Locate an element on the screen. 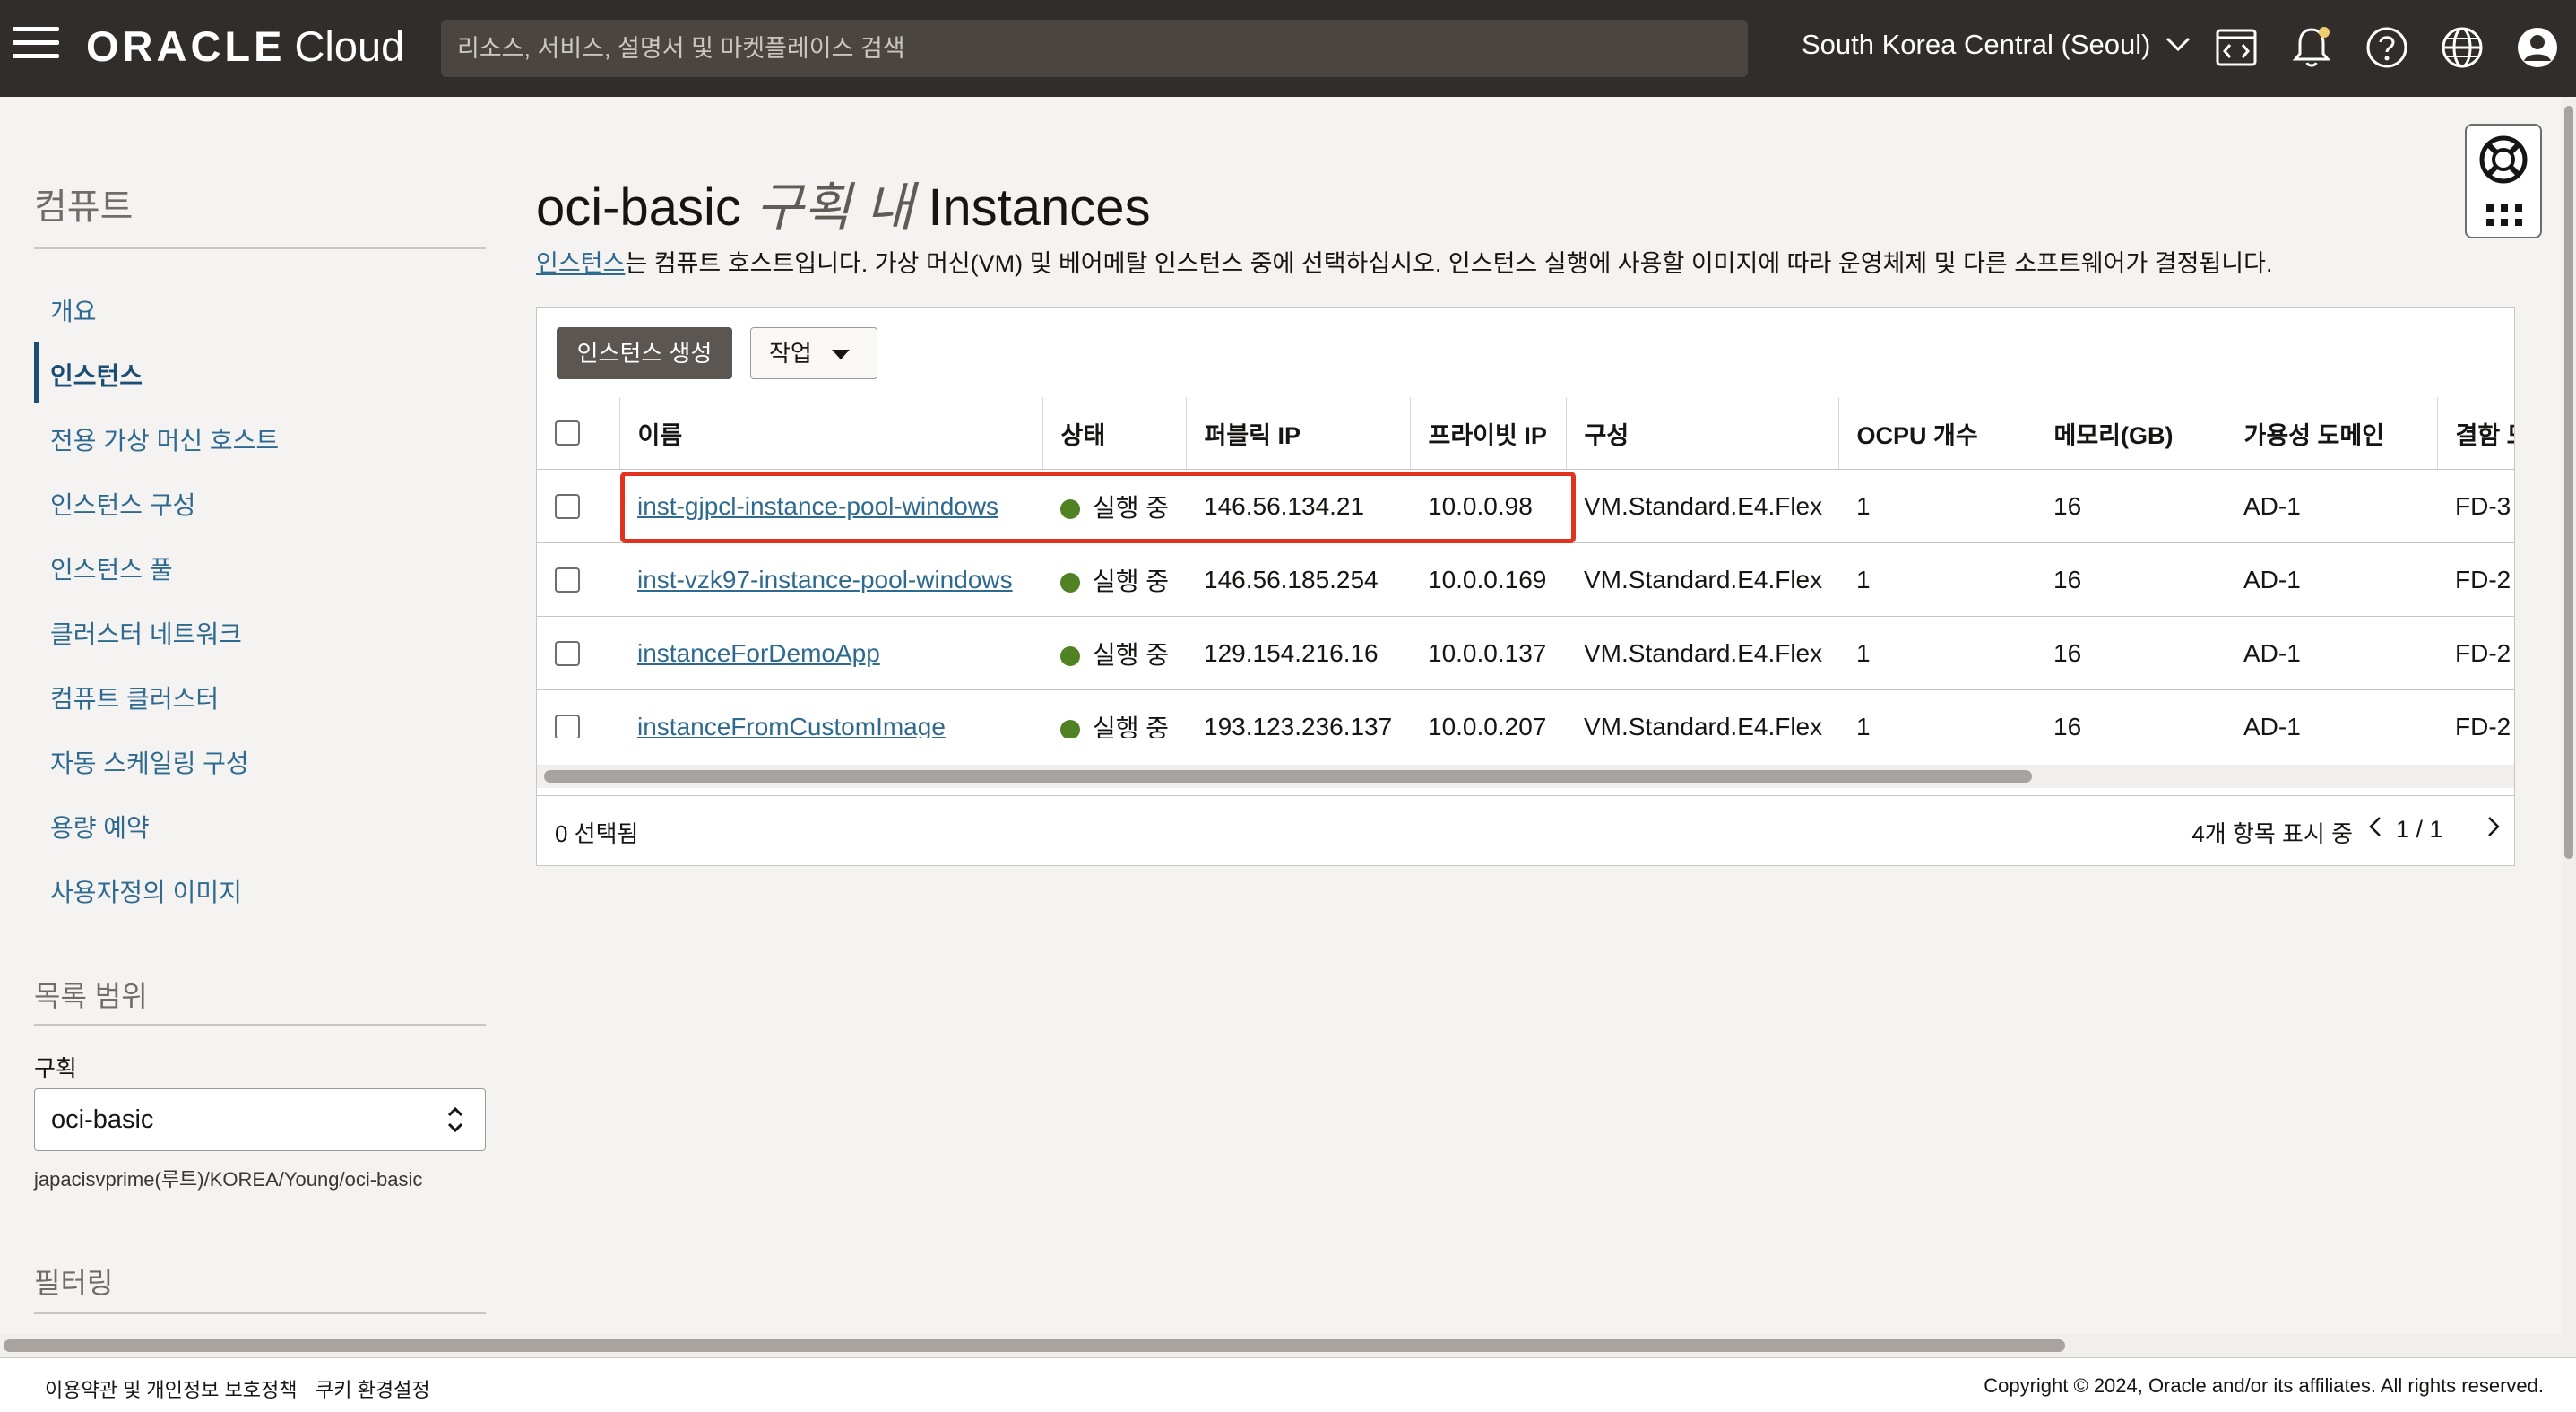 This screenshot has width=2576, height=1412. page-title: oci-basic 구획 내 Instances is located at coordinates (843, 202).